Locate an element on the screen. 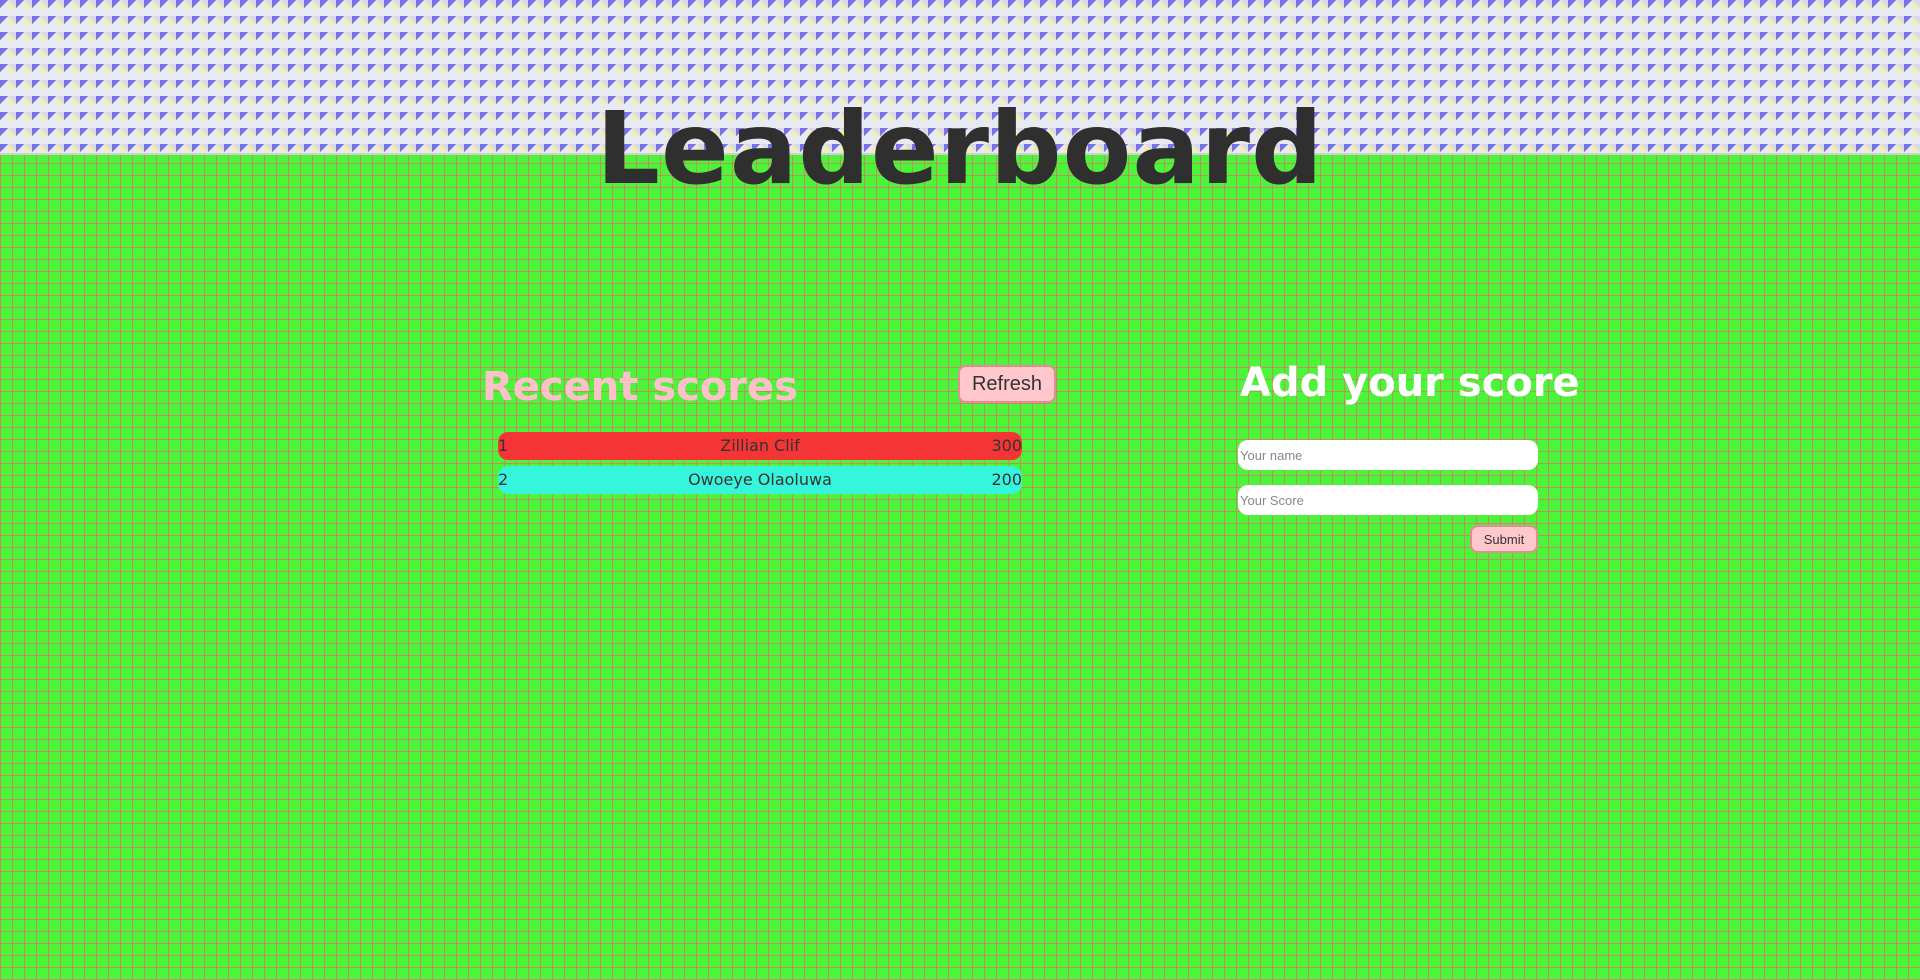 The image size is (1920, 980). score-row: 2 Owoeye Olaoluwa 200 is located at coordinates (760, 480).